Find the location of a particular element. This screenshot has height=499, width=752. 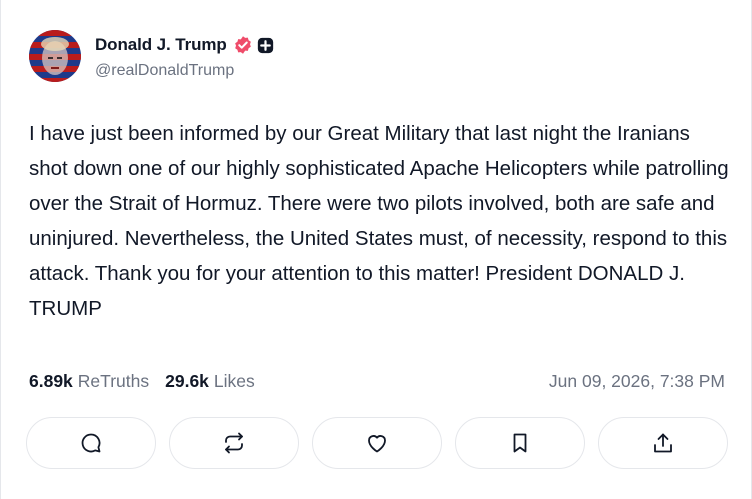

like-button is located at coordinates (377, 443).